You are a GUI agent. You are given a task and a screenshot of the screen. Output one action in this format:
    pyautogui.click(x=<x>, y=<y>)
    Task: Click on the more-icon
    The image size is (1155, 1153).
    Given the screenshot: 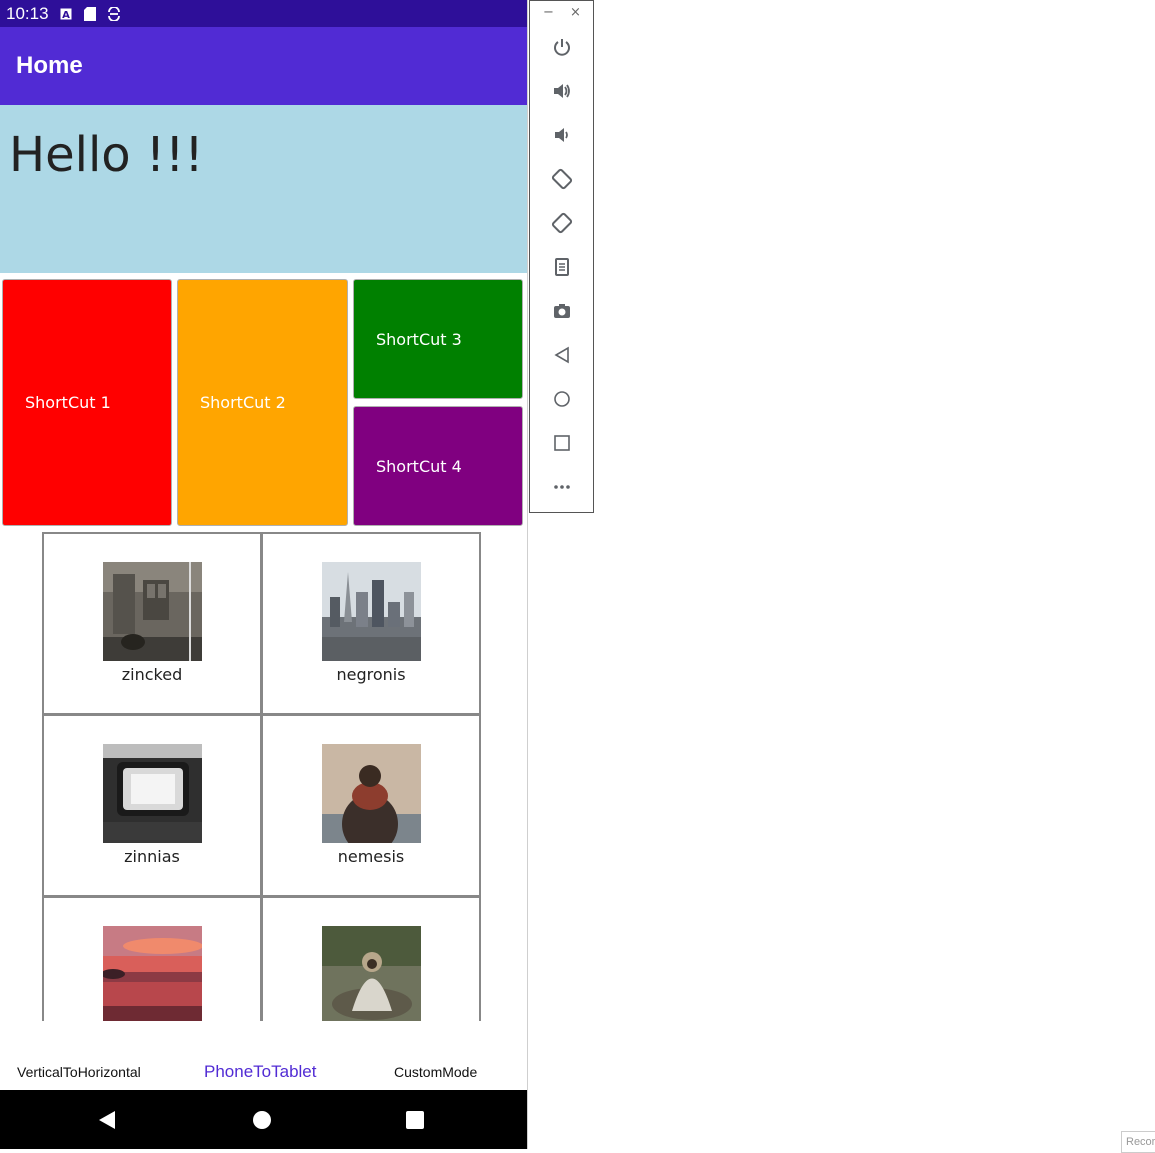 What is the action you would take?
    pyautogui.click(x=562, y=487)
    